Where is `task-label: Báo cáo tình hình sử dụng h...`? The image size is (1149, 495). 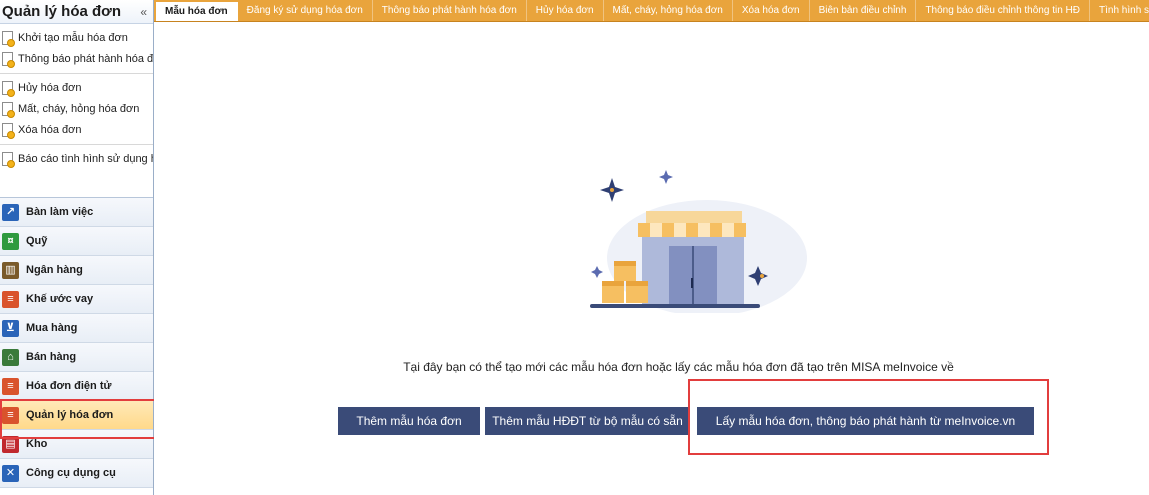 task-label: Báo cáo tình hình sử dụng h... is located at coordinates (85, 158).